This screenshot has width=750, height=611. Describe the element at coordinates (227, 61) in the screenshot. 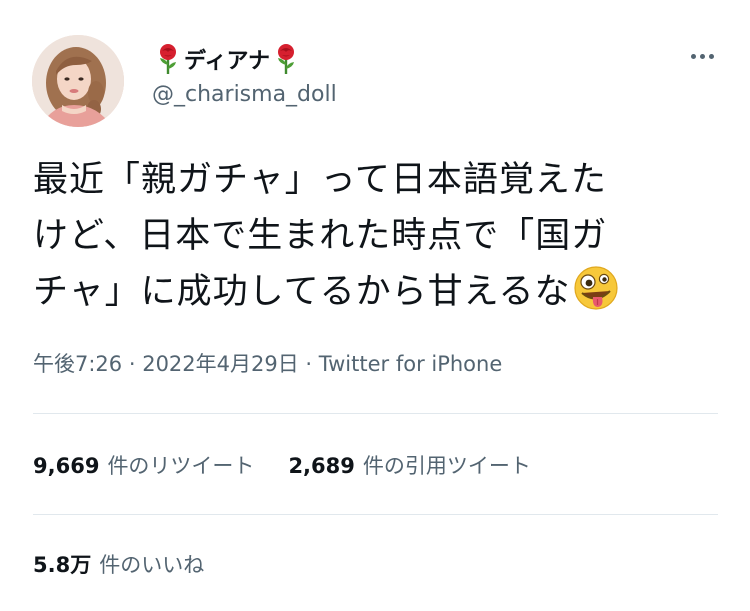

I see `author-display-name: ディアナ` at that location.